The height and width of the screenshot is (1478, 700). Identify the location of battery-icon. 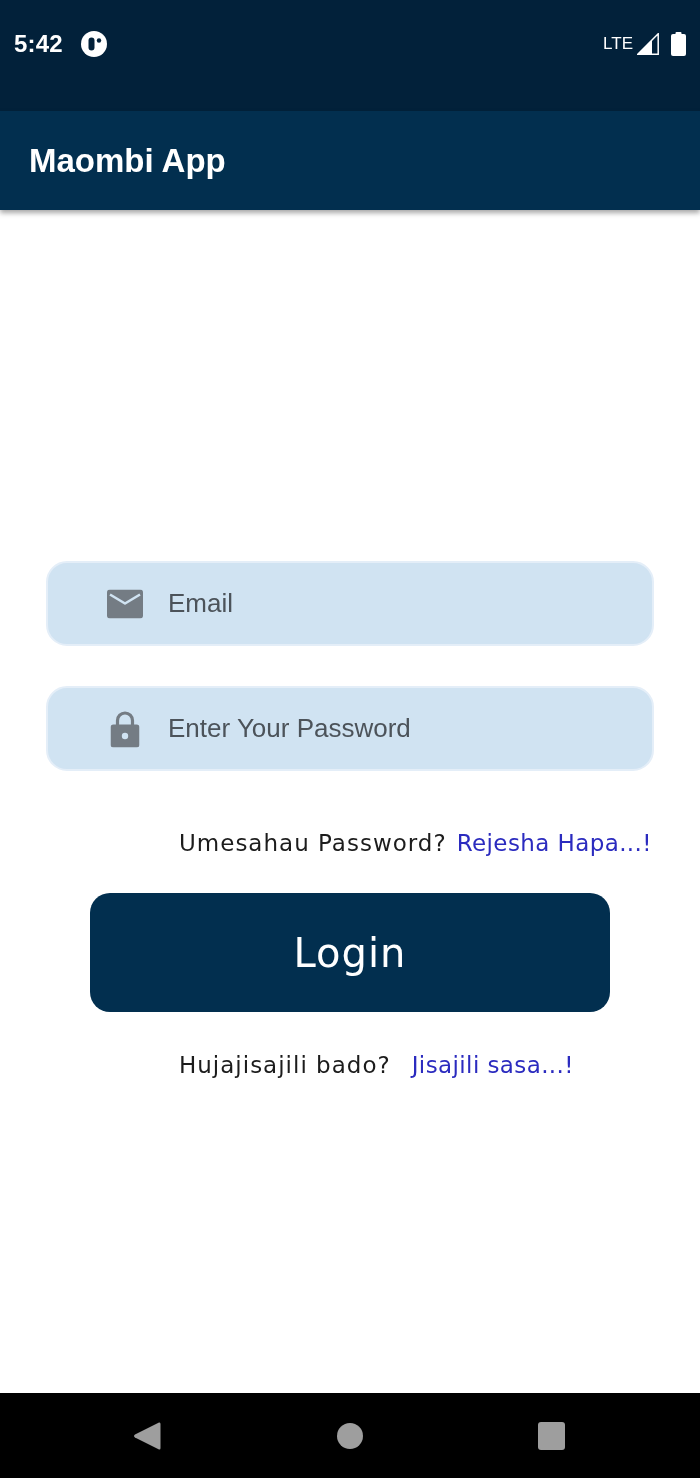
(678, 44).